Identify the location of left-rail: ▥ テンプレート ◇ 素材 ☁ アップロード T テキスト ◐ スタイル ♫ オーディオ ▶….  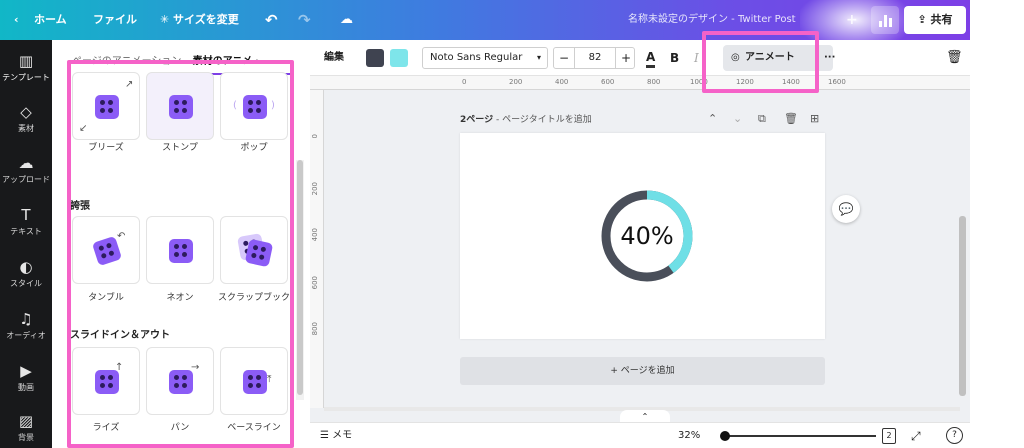
(26, 244).